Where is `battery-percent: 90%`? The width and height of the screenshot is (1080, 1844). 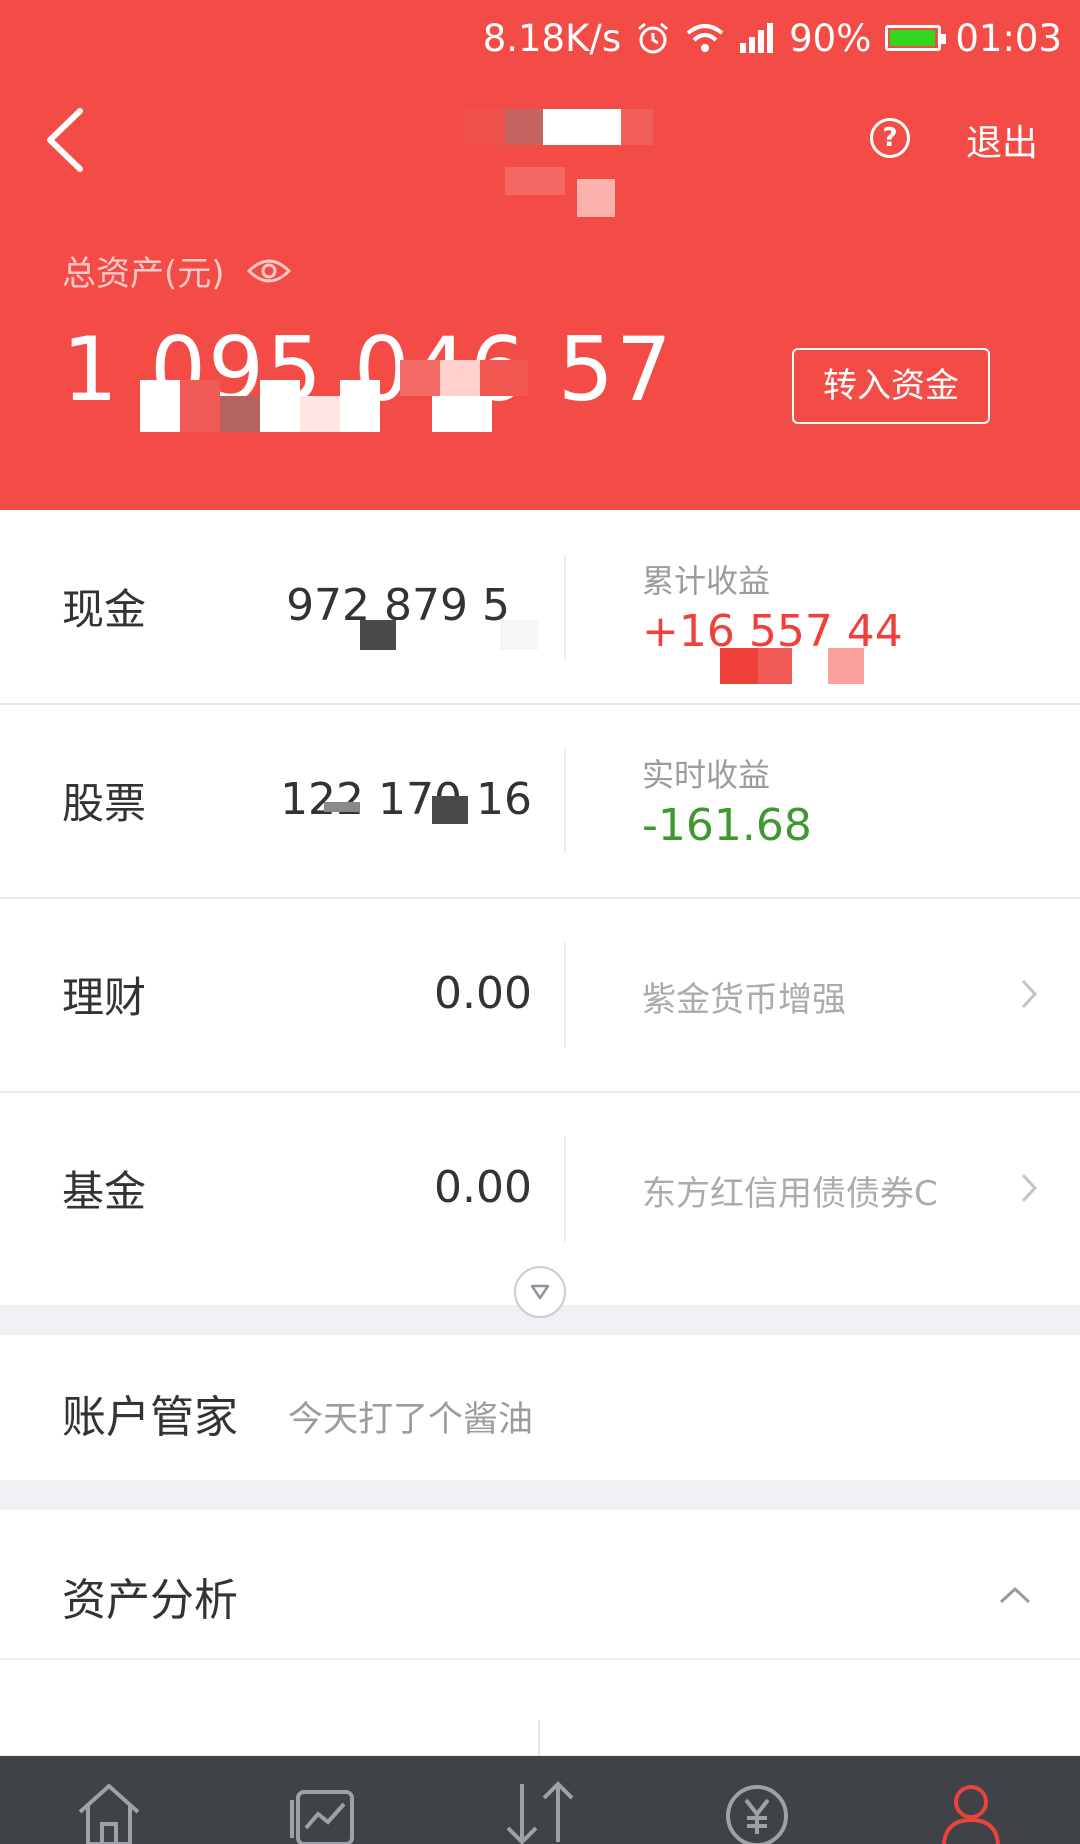 battery-percent: 90% is located at coordinates (830, 38).